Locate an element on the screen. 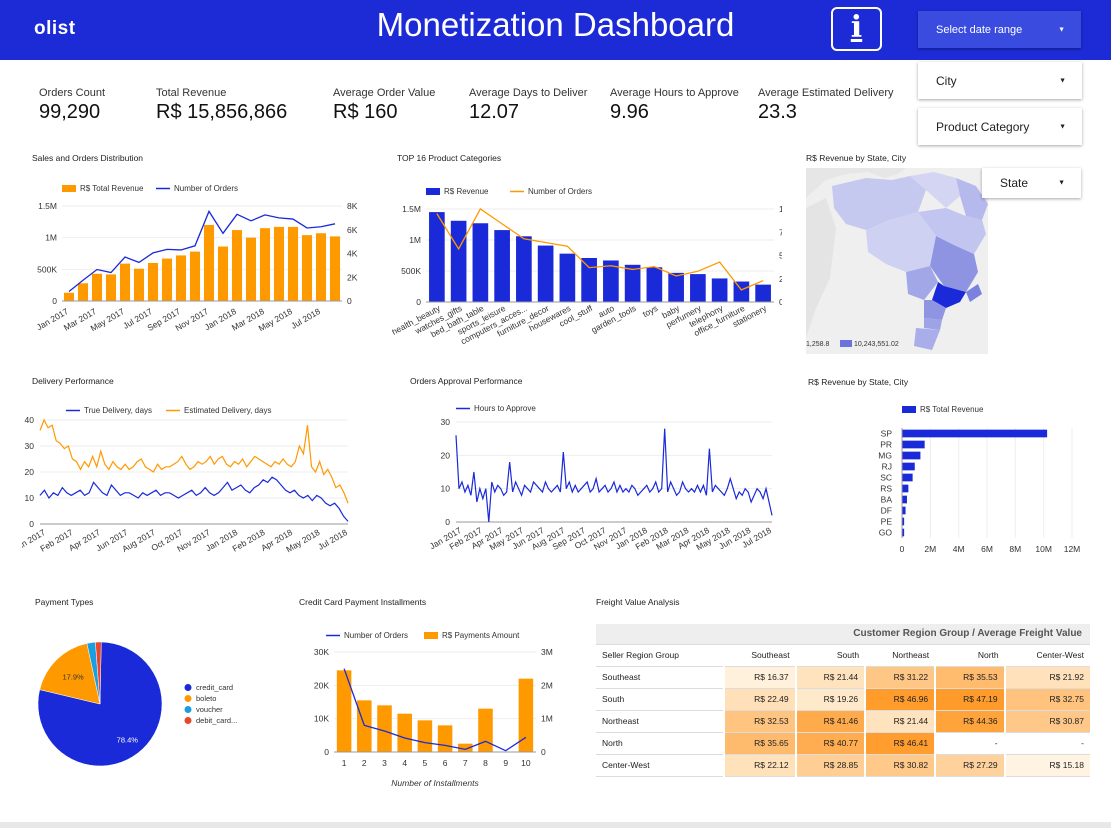 This screenshot has width=1111, height=828. pie-data-label: 78.4% is located at coordinates (128, 739).